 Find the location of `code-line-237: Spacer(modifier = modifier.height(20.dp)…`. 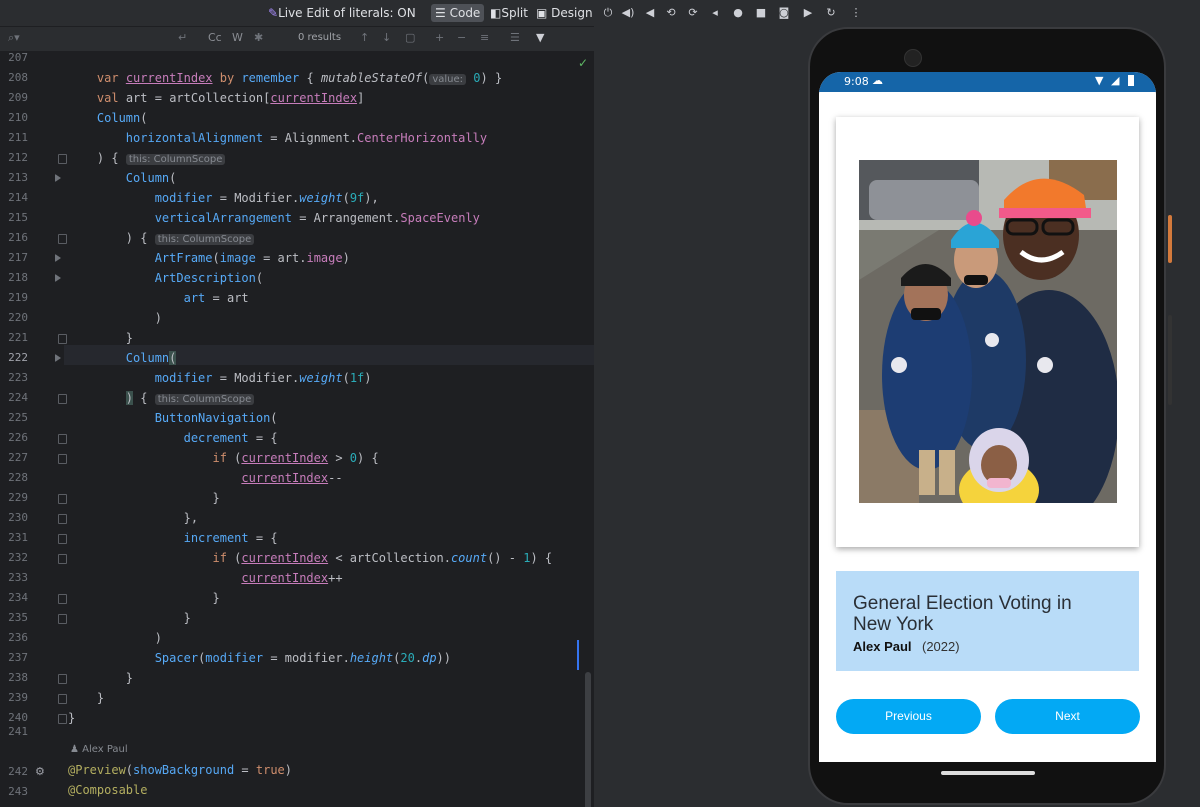

code-line-237: Spacer(modifier = modifier.height(20.dp)… is located at coordinates (302, 658).